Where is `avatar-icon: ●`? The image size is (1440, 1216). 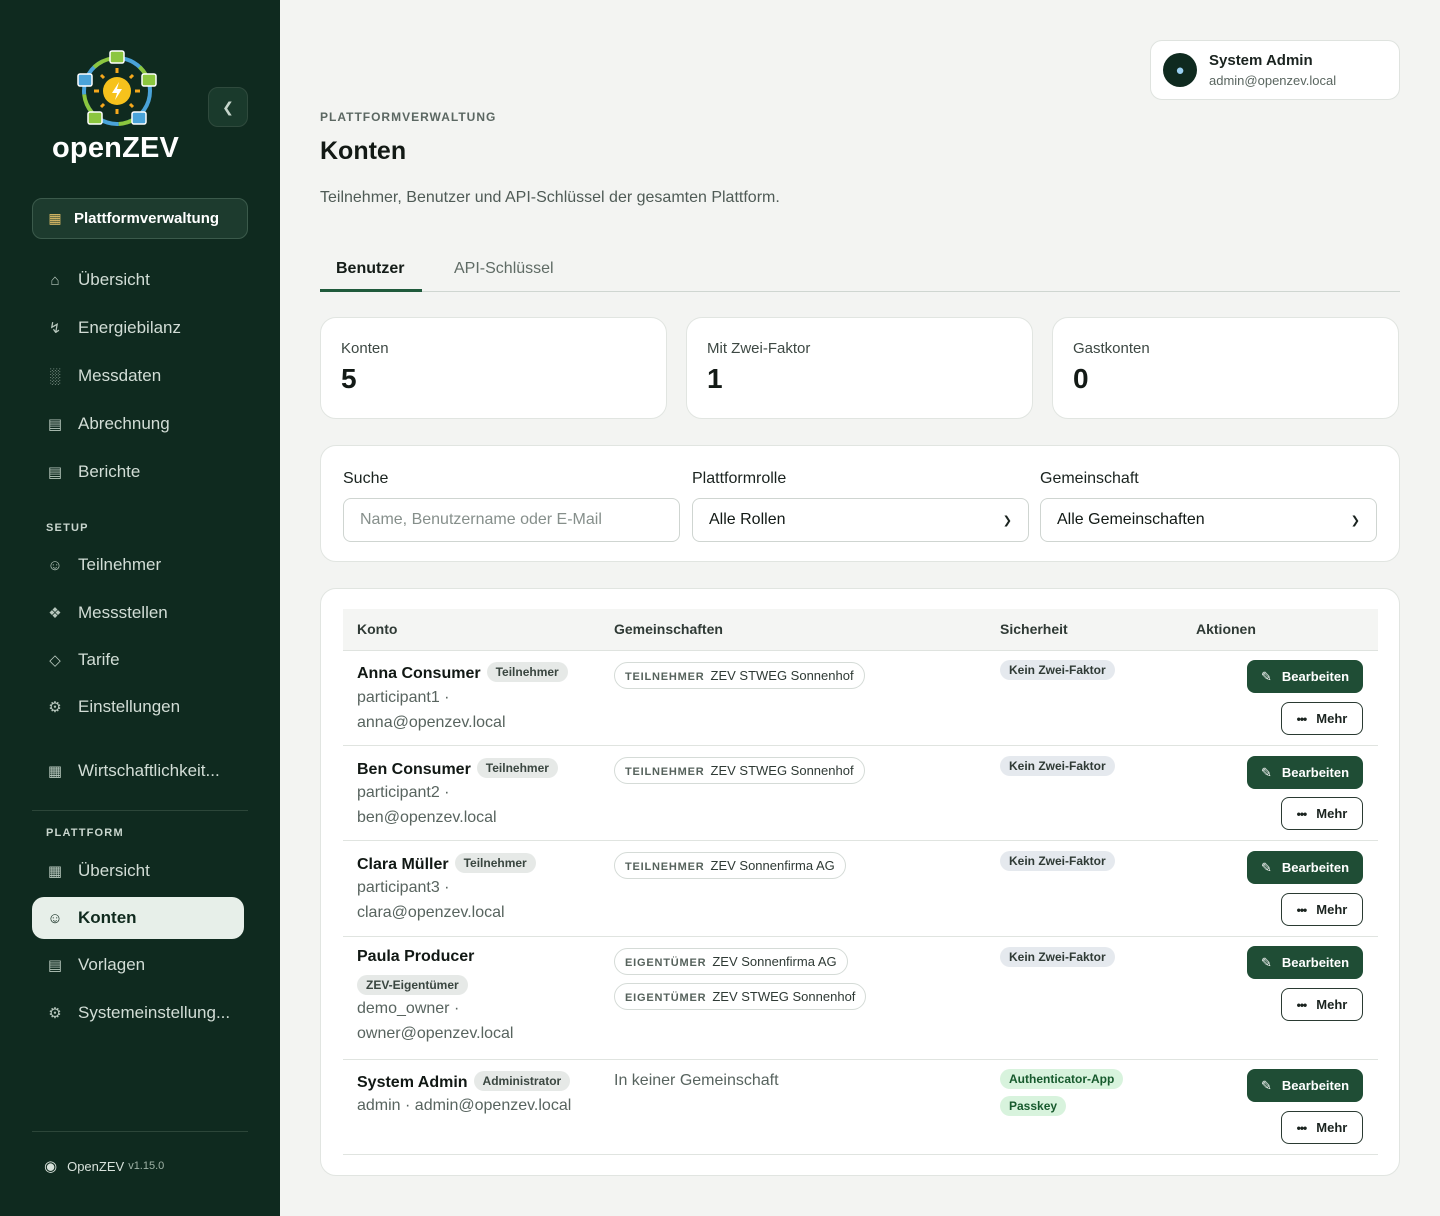
avatar-icon: ● is located at coordinates (1180, 70).